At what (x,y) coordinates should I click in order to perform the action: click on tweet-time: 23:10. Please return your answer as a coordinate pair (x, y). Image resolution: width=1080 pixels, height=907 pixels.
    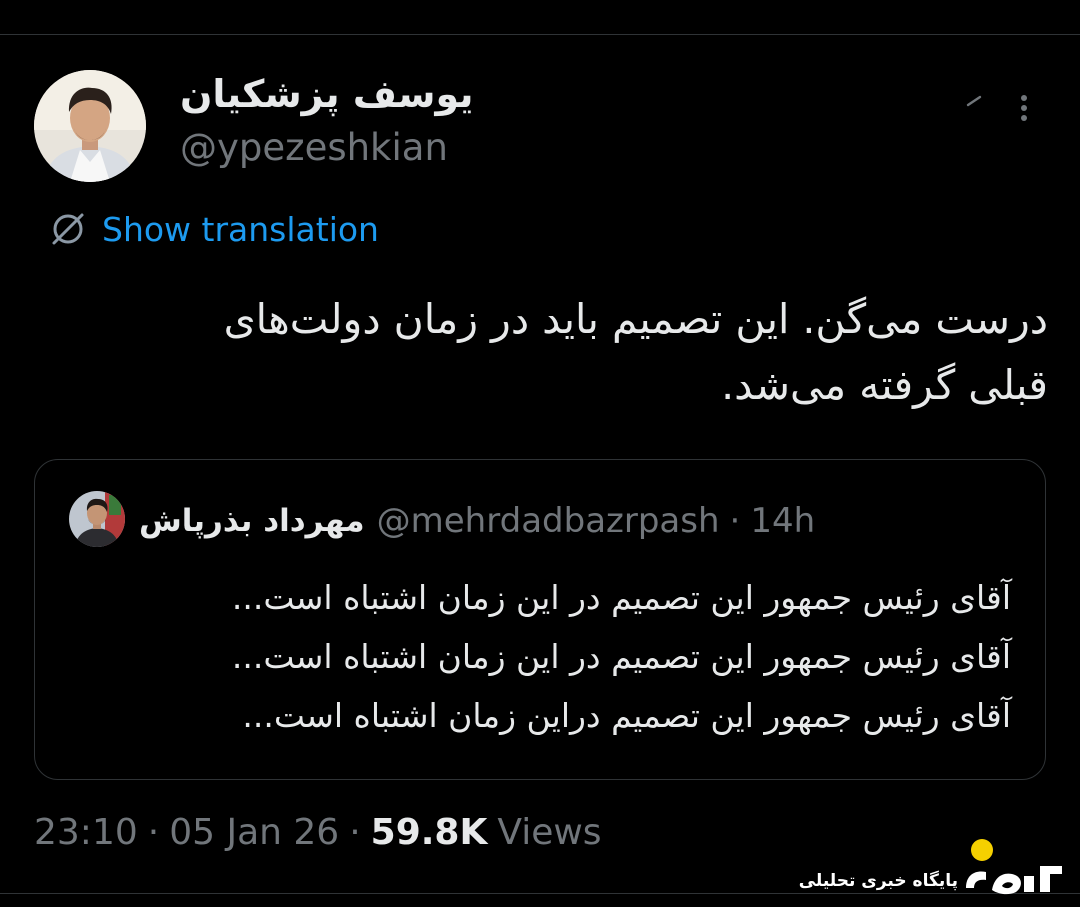
    Looking at the image, I should click on (86, 832).